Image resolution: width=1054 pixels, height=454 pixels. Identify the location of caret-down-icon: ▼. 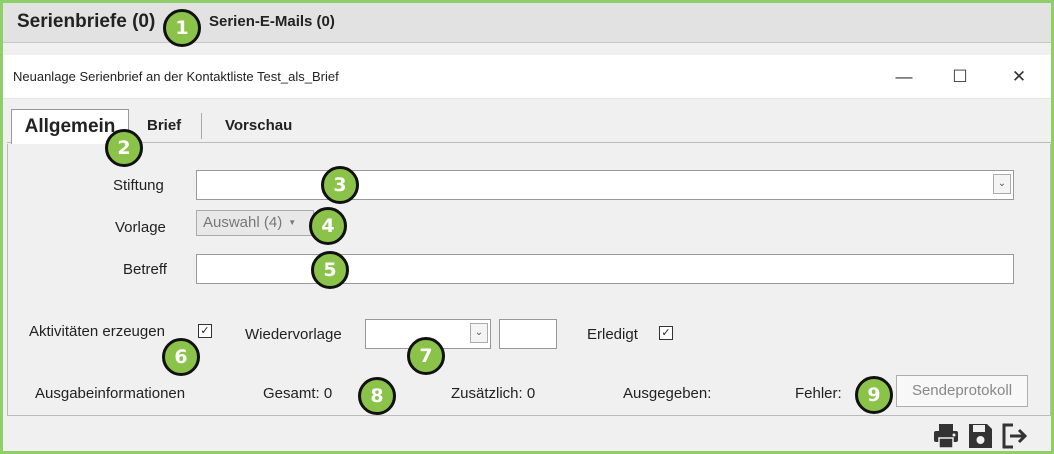
(292, 222).